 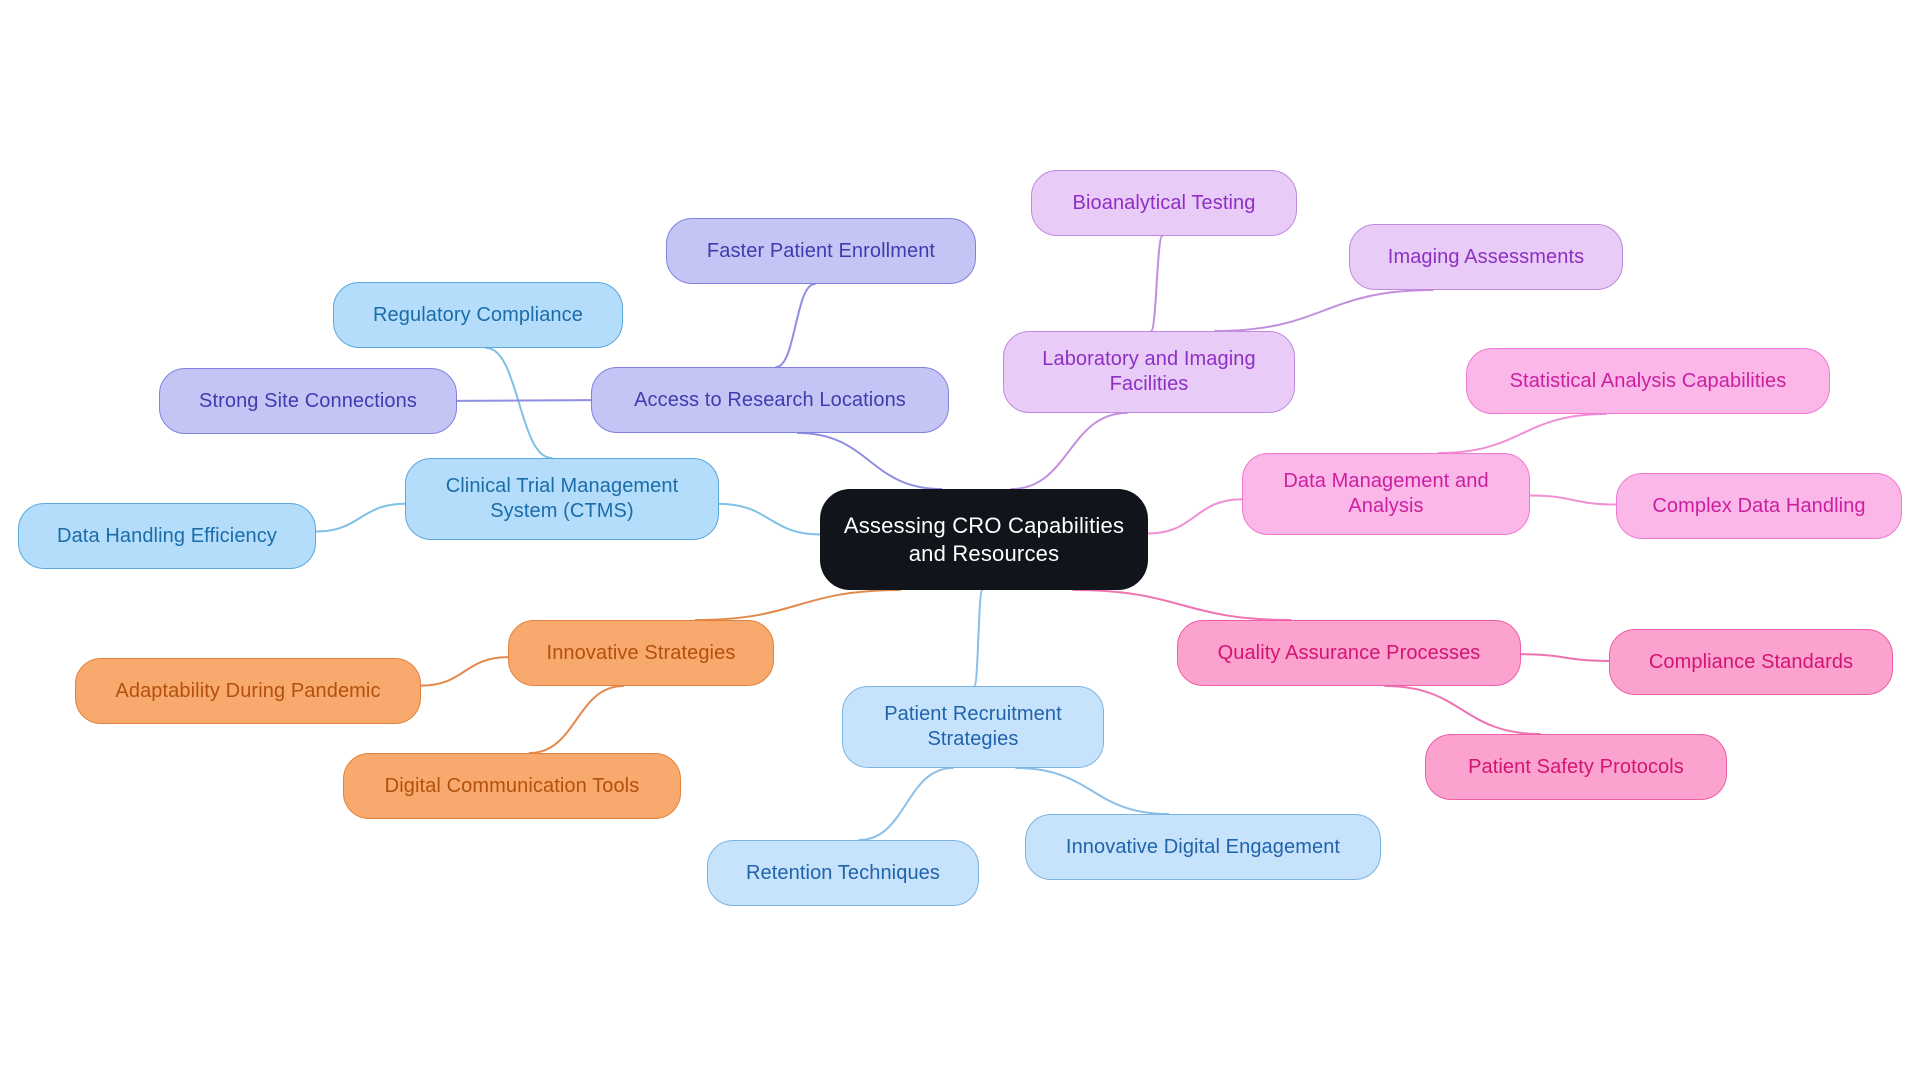 What do you see at coordinates (1069, 451) in the screenshot?
I see `edge-root-to-lab-imaging` at bounding box center [1069, 451].